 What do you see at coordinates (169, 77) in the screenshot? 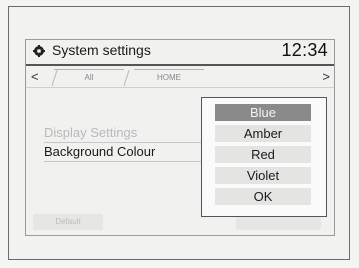
I see `tab-home: HOME` at bounding box center [169, 77].